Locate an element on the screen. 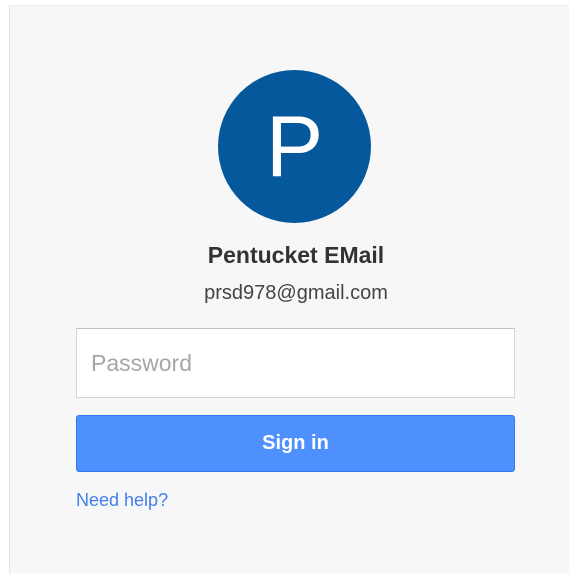  account-name: Pentucket EMail is located at coordinates (296, 255).